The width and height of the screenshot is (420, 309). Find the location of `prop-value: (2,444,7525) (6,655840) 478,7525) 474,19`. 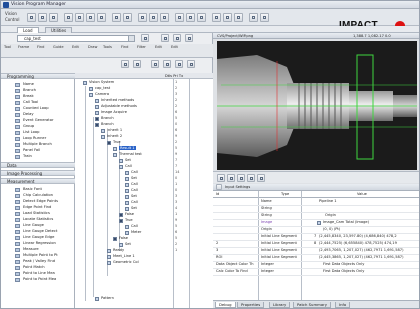

prop-value: (2,444,7525) (6,655840) 478,7525) 474,19 is located at coordinates (358, 243).